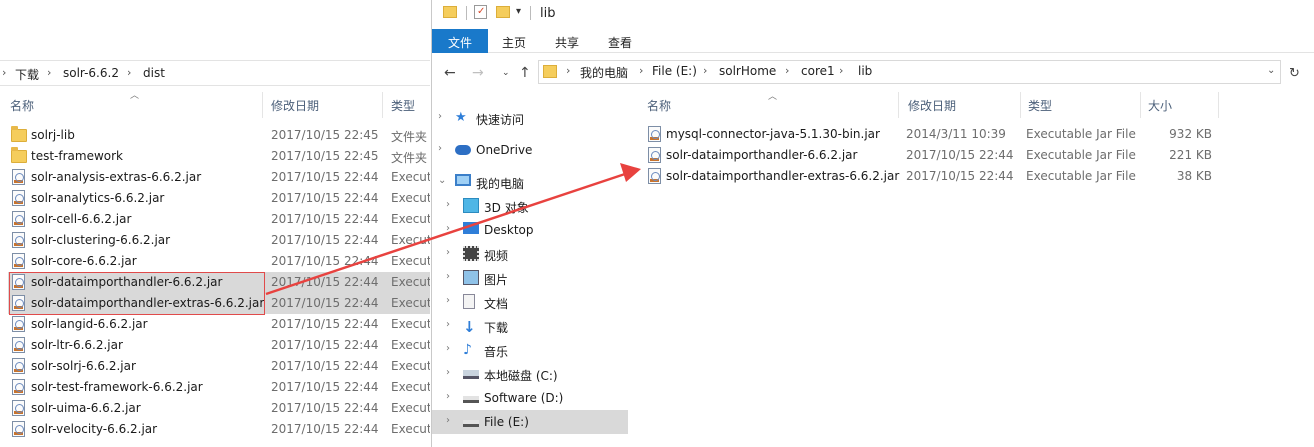 The image size is (1314, 447). What do you see at coordinates (27, 74) in the screenshot?
I see `breadcrumb-item: 下载` at bounding box center [27, 74].